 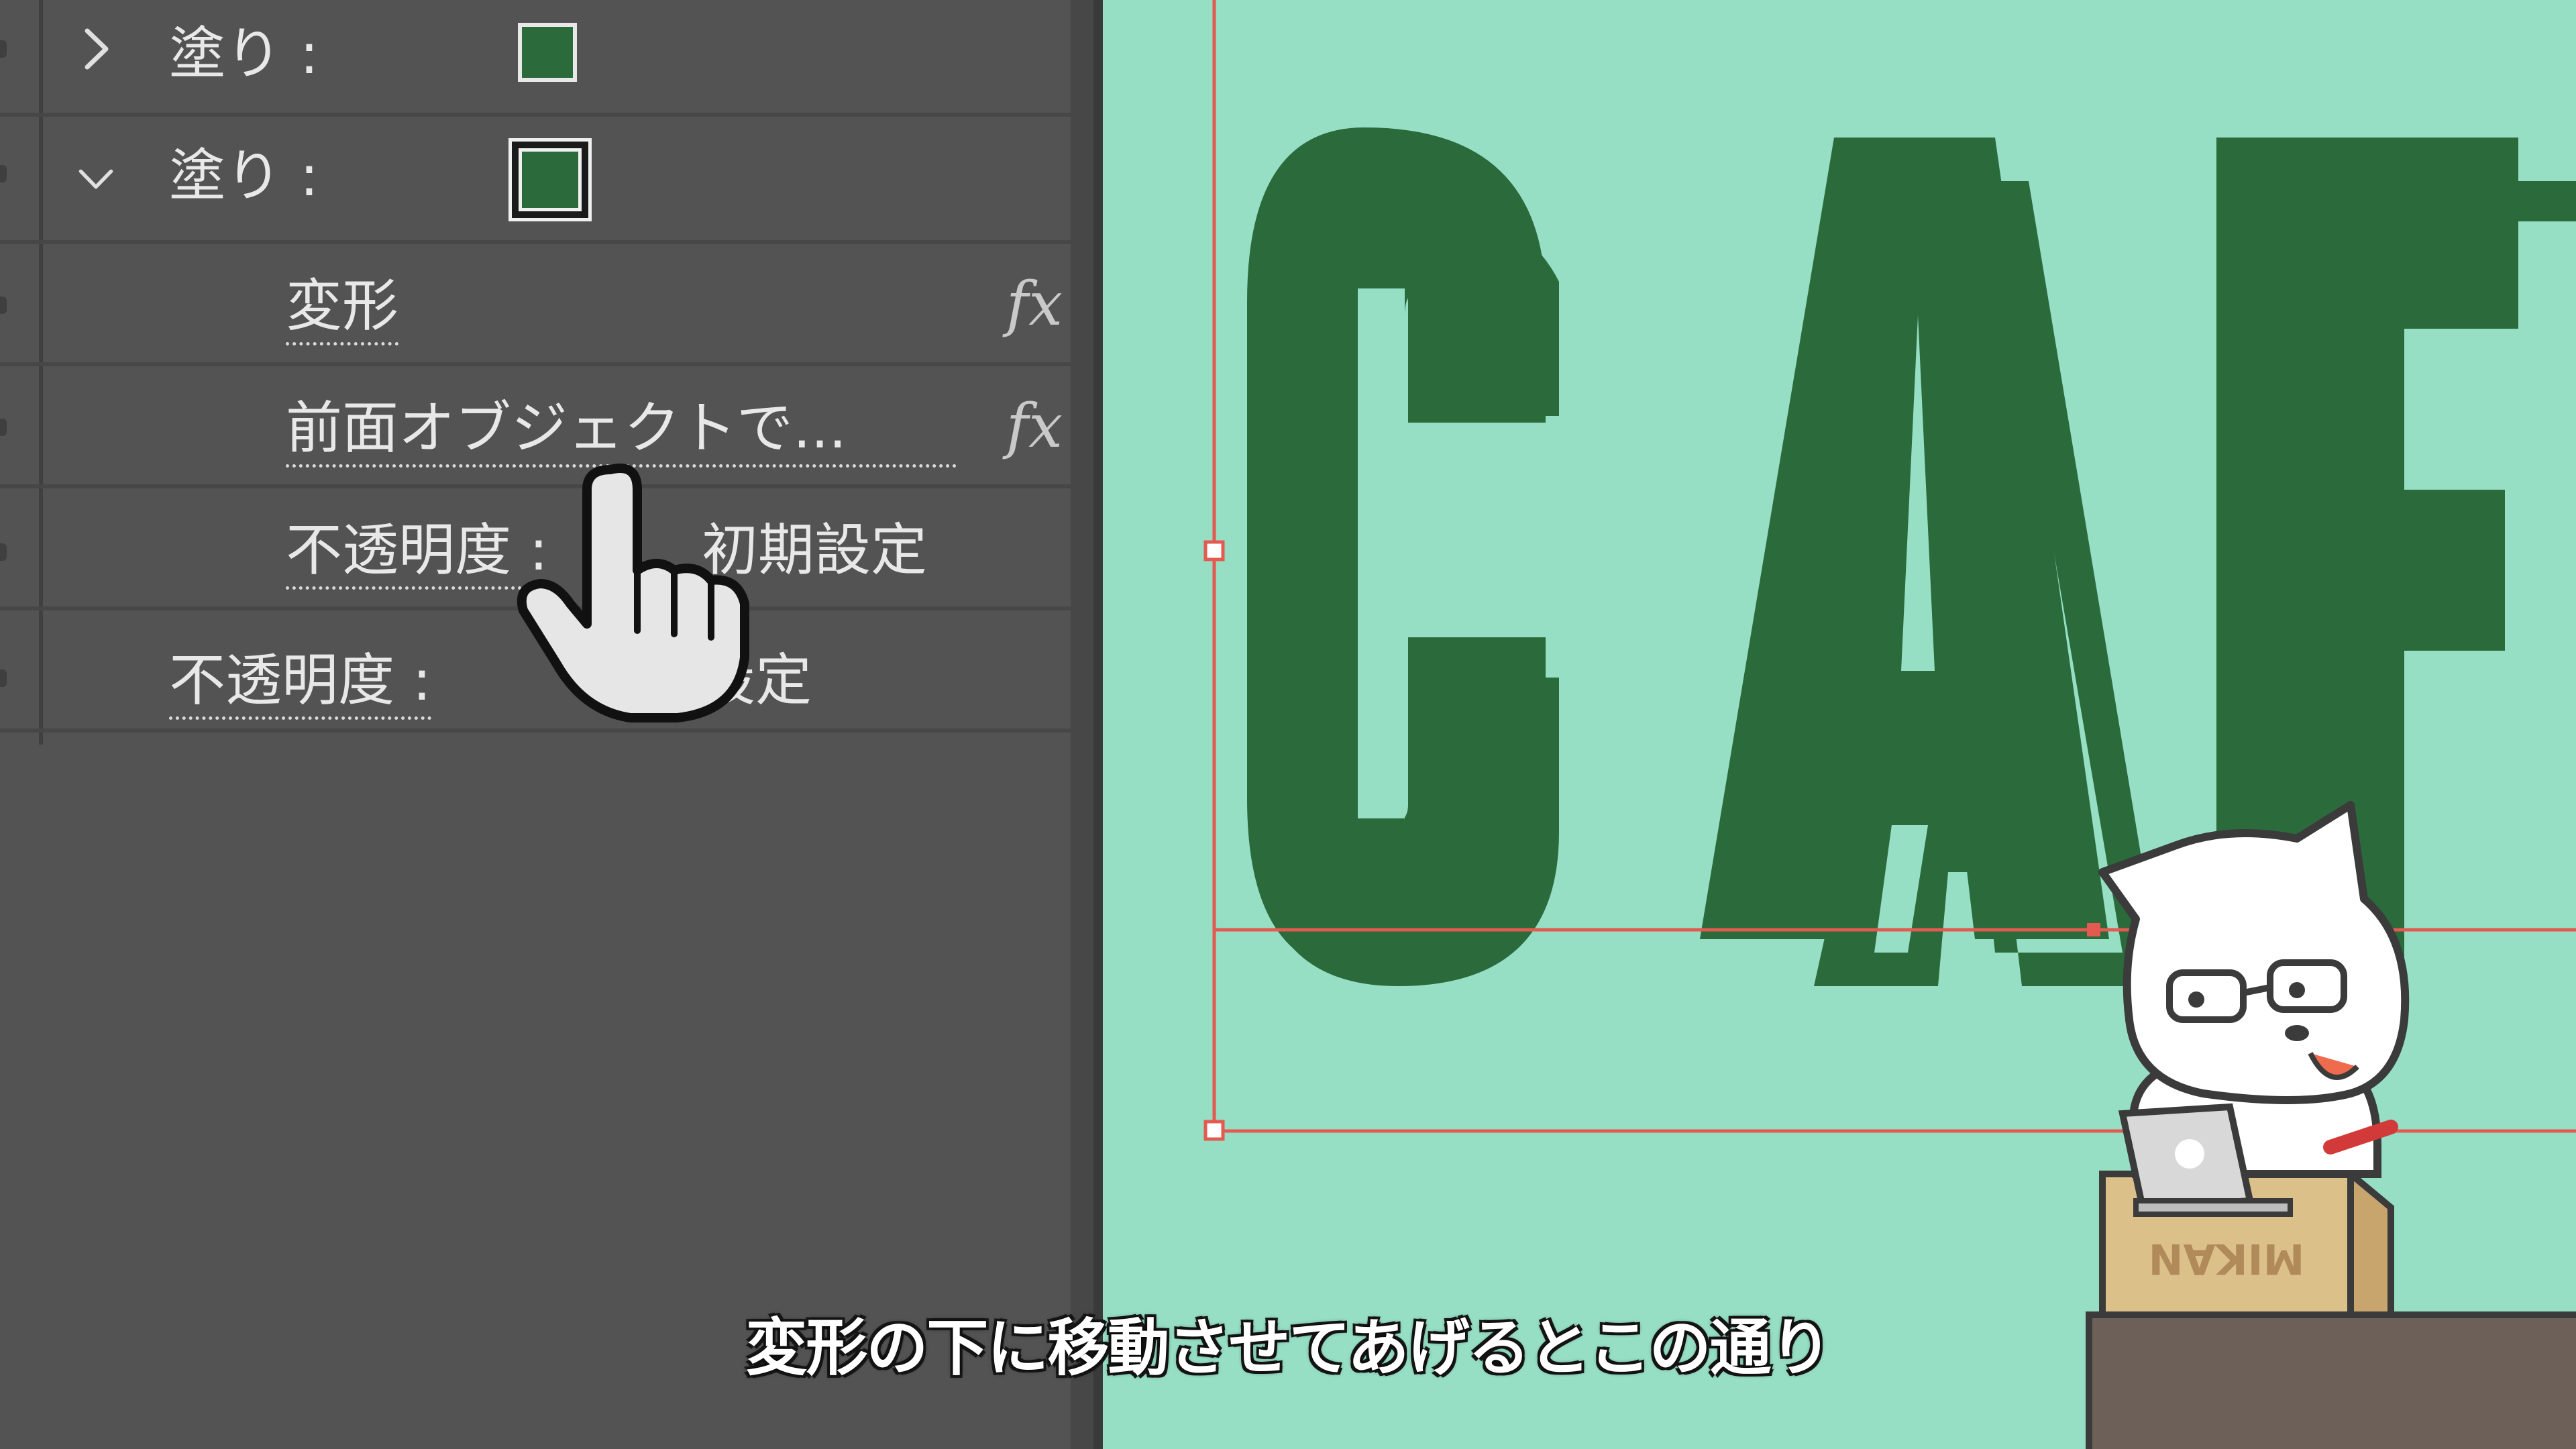 What do you see at coordinates (342, 308) in the screenshot?
I see `transform-effect-link: 変形` at bounding box center [342, 308].